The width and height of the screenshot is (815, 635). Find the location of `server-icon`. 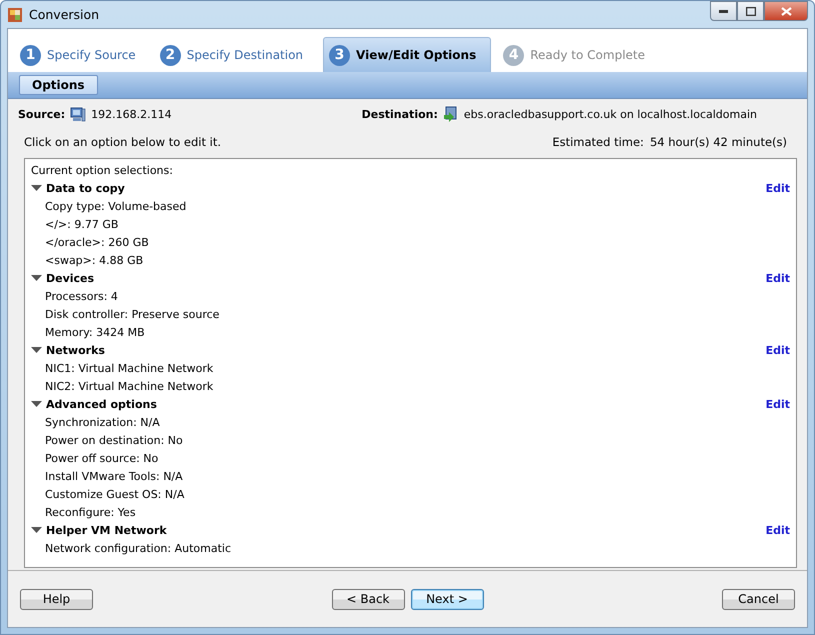

server-icon is located at coordinates (450, 114).